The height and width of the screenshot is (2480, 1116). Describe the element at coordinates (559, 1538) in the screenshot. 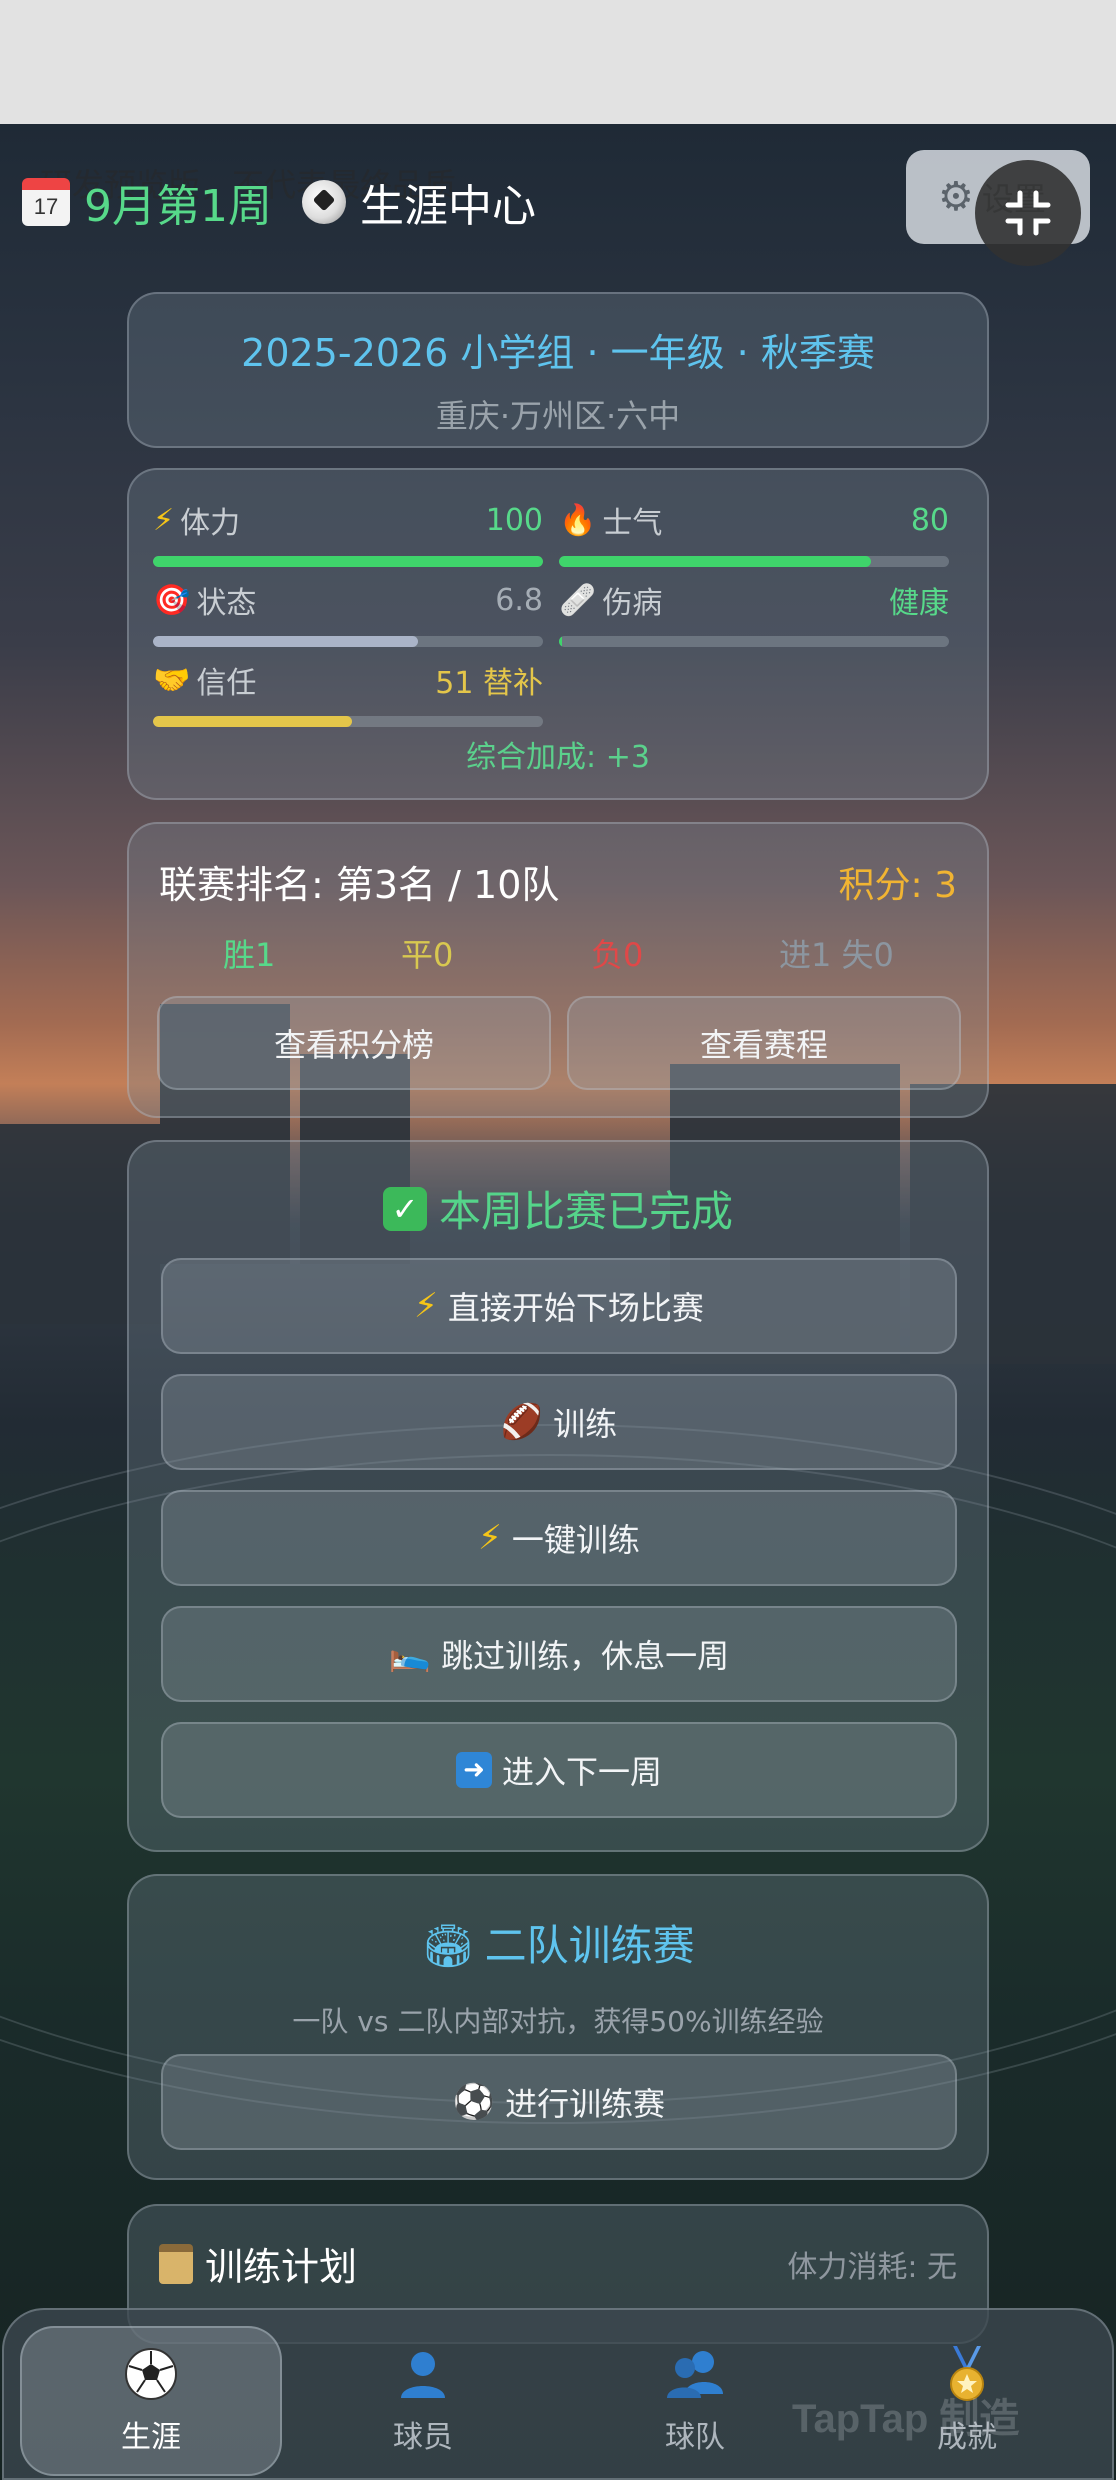

I see `quick-train-button: ⚡ 一键训练` at that location.